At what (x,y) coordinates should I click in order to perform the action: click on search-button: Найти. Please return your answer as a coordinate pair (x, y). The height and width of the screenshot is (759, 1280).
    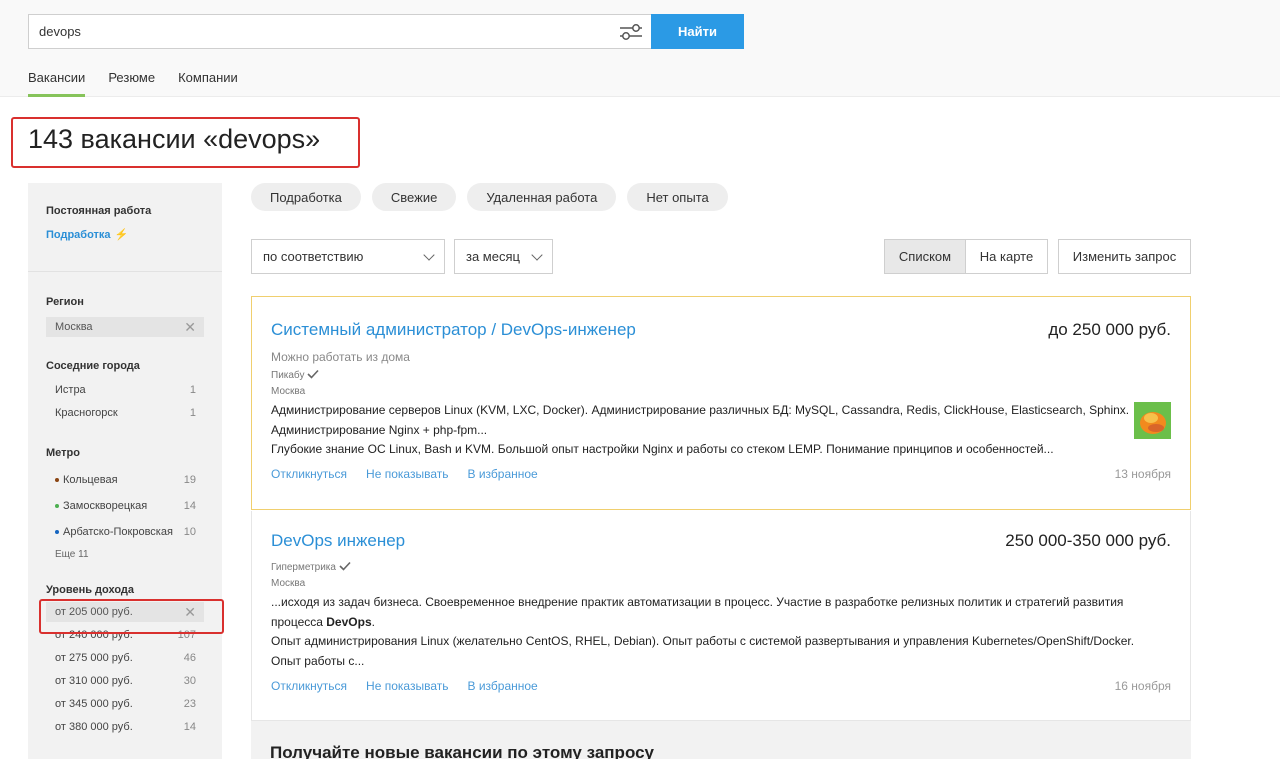
    Looking at the image, I should click on (697, 31).